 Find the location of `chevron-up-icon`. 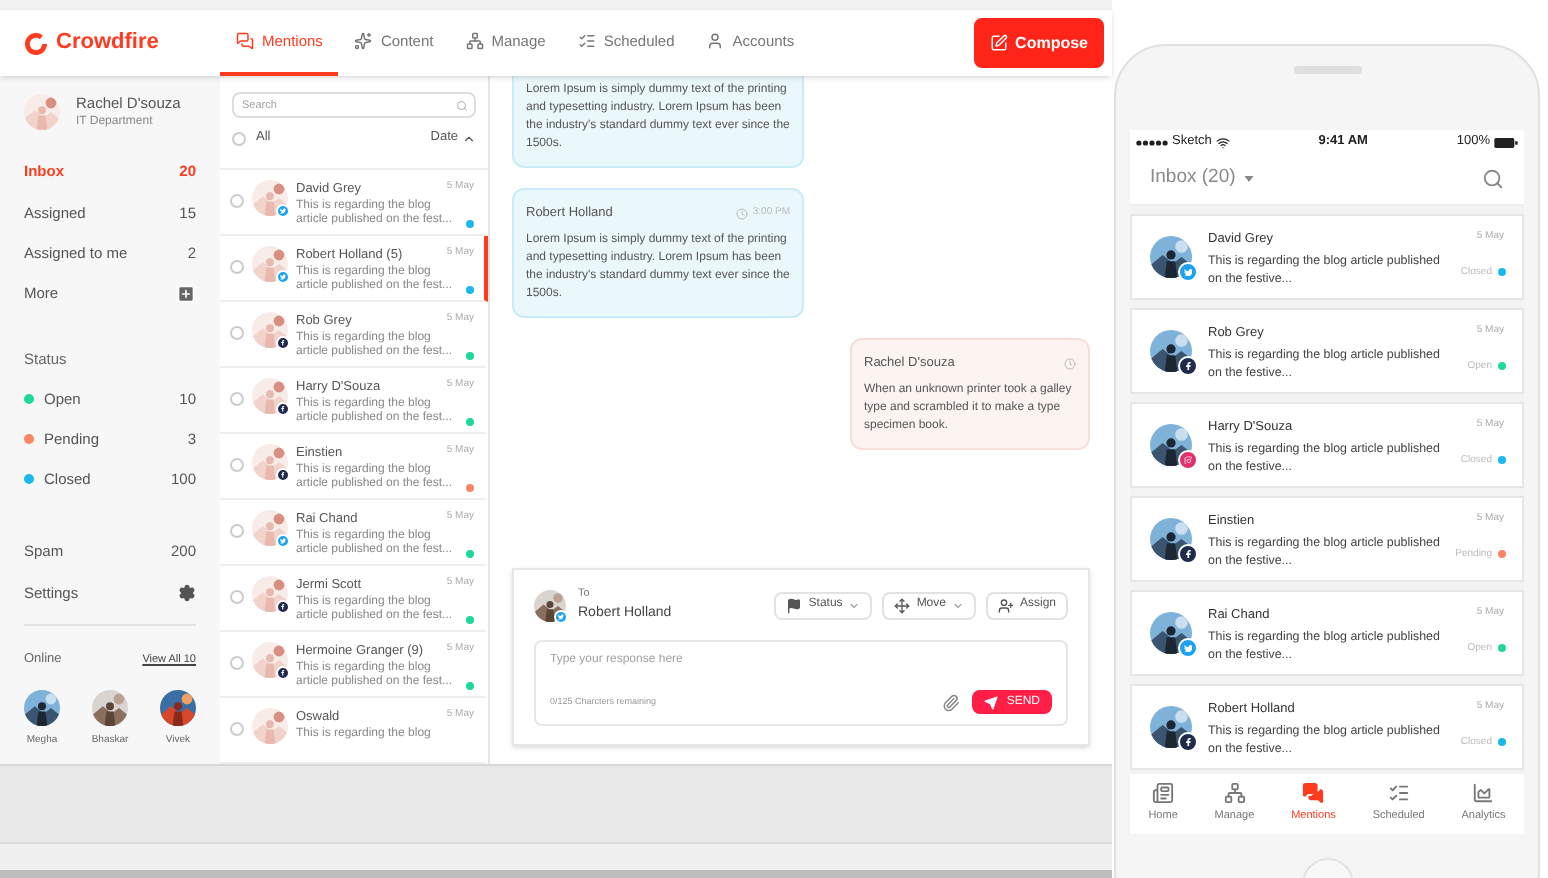

chevron-up-icon is located at coordinates (469, 138).